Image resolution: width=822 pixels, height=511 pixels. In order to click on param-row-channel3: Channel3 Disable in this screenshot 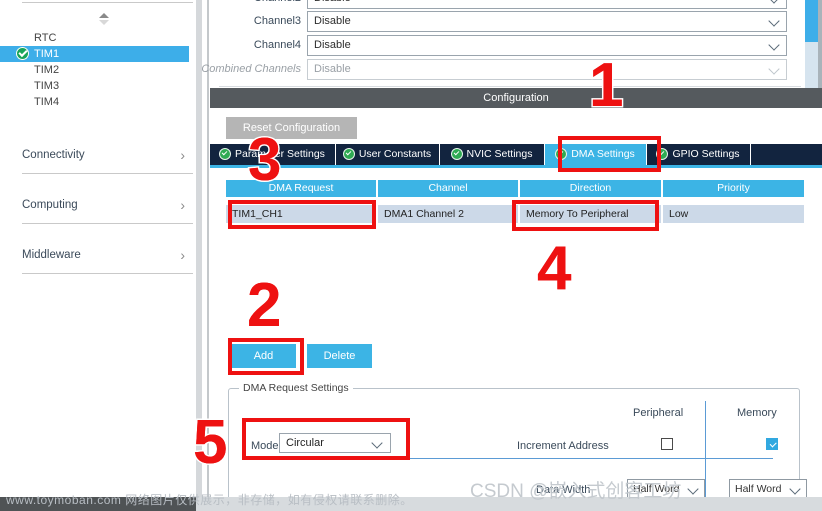, I will do `click(511, 22)`.